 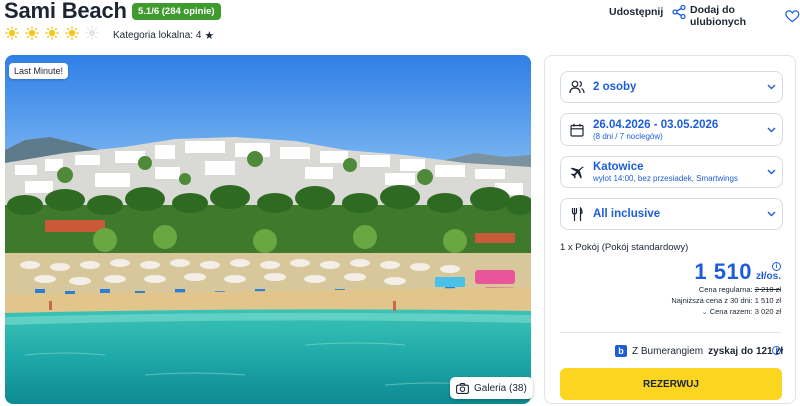 I want to click on gallery-label: Galeria (38), so click(x=500, y=388).